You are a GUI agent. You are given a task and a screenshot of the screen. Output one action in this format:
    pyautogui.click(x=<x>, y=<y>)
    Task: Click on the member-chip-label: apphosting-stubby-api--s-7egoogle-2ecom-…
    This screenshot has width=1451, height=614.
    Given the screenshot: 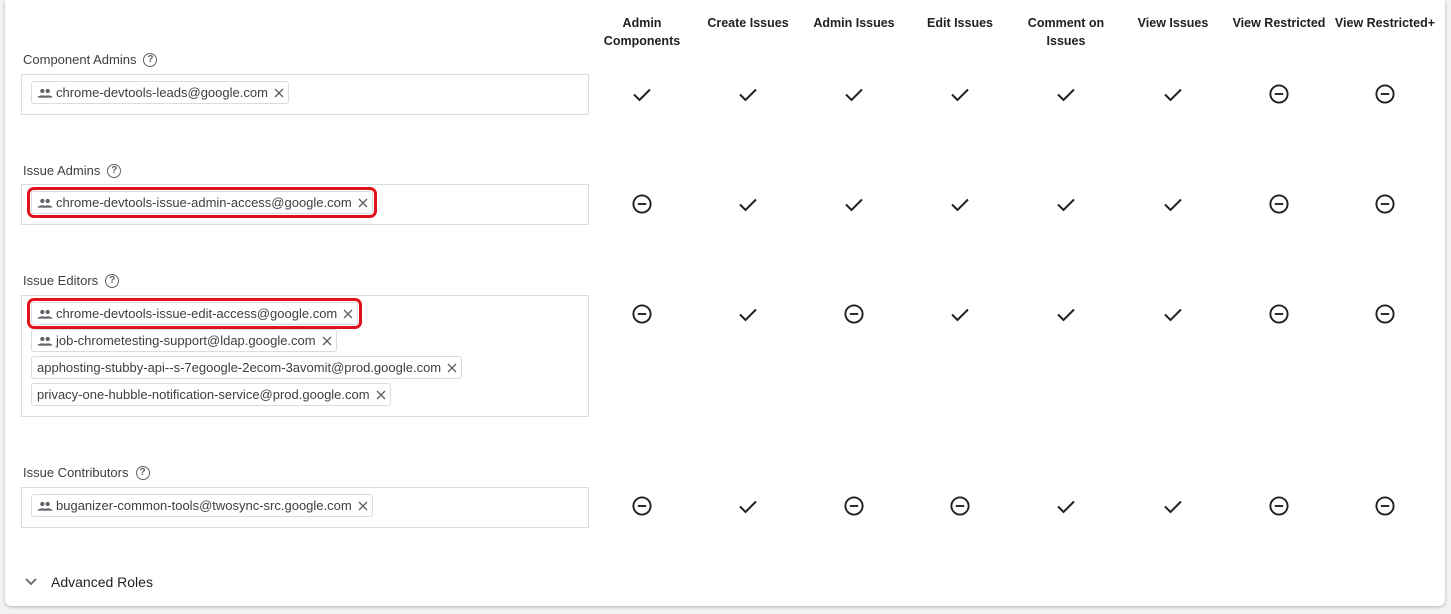 What is the action you would take?
    pyautogui.click(x=239, y=367)
    